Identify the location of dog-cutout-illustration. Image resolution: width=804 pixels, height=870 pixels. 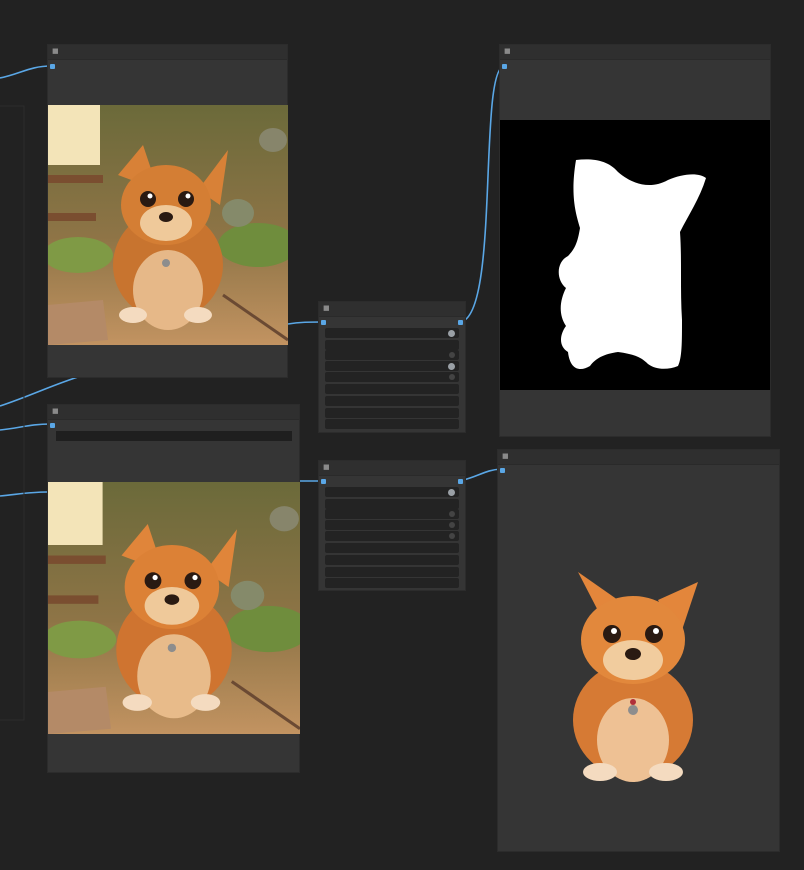
(635, 677).